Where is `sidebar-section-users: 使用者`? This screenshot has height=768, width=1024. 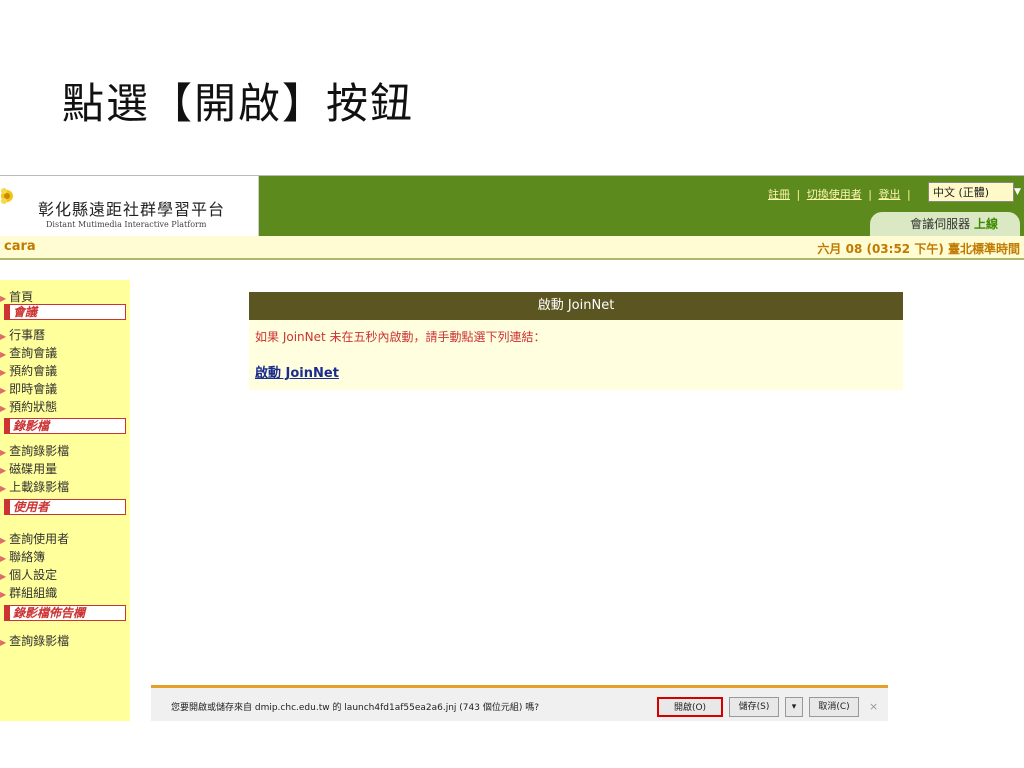 sidebar-section-users: 使用者 is located at coordinates (65, 507).